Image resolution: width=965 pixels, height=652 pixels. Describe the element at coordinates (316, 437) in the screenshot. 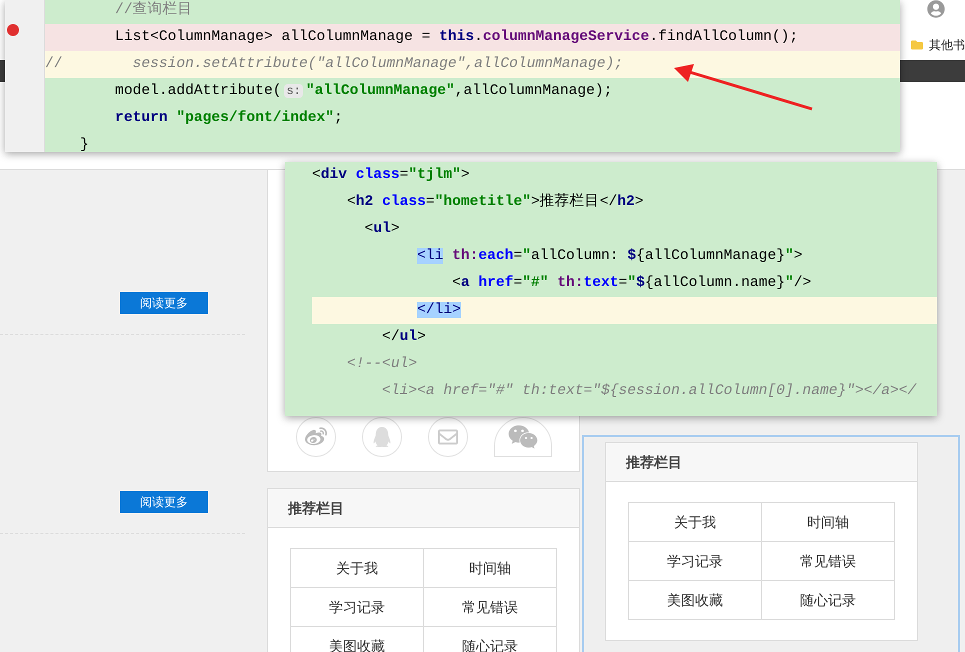

I see `weibo-icon` at that location.